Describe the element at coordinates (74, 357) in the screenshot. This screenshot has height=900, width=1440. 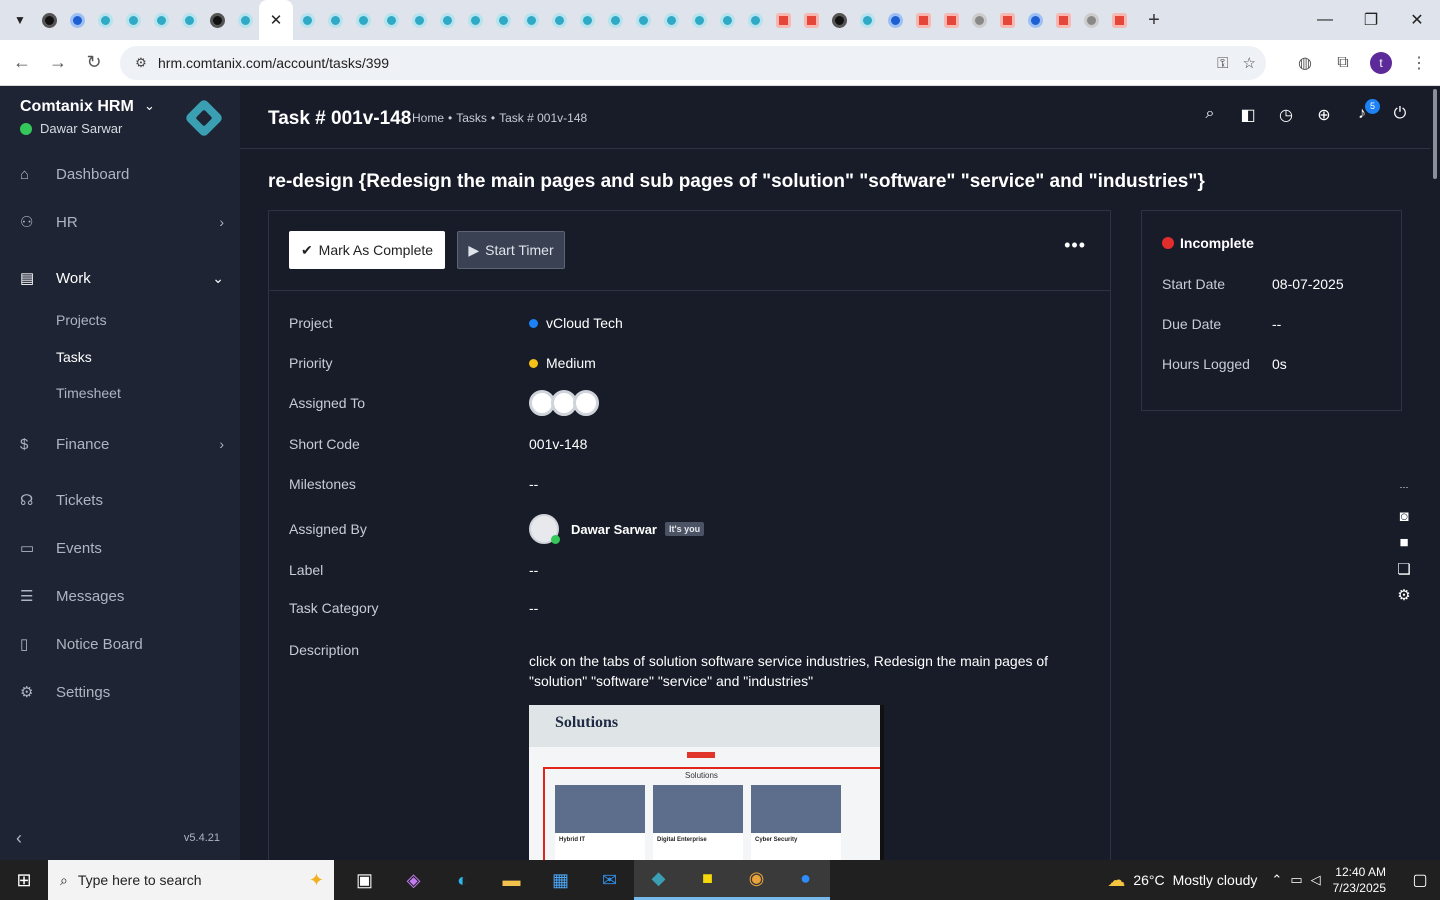
I see `sidebar-subitem-tasks: Tasks` at that location.